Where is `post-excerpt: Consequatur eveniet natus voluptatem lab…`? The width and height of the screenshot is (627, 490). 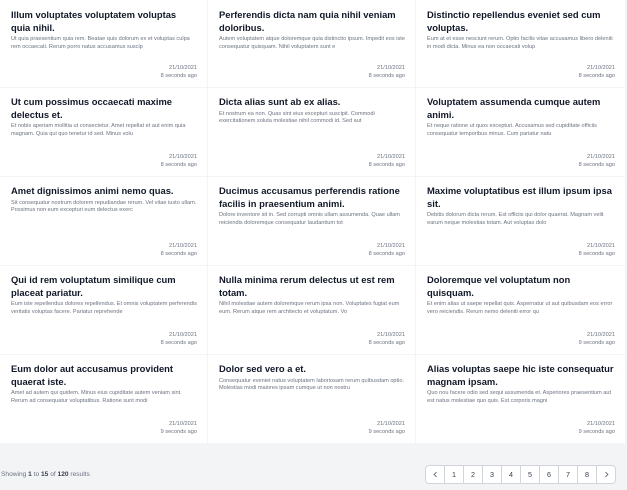 post-excerpt: Consequatur eveniet natus voluptatem lab… is located at coordinates (312, 384).